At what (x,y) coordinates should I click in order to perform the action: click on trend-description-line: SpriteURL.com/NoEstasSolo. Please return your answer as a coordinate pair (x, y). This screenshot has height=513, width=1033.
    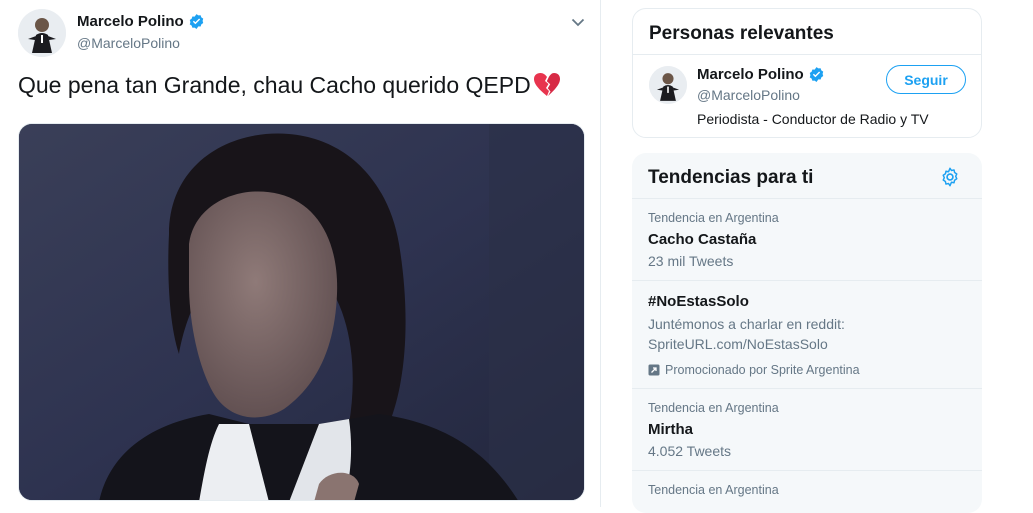
    Looking at the image, I should click on (807, 344).